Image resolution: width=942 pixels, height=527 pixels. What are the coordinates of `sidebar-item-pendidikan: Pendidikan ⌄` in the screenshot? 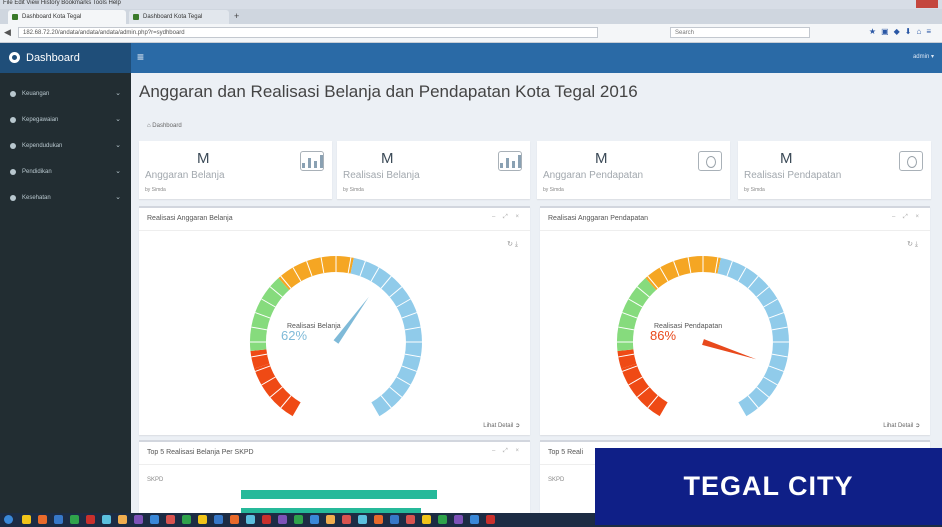 It's located at (65, 172).